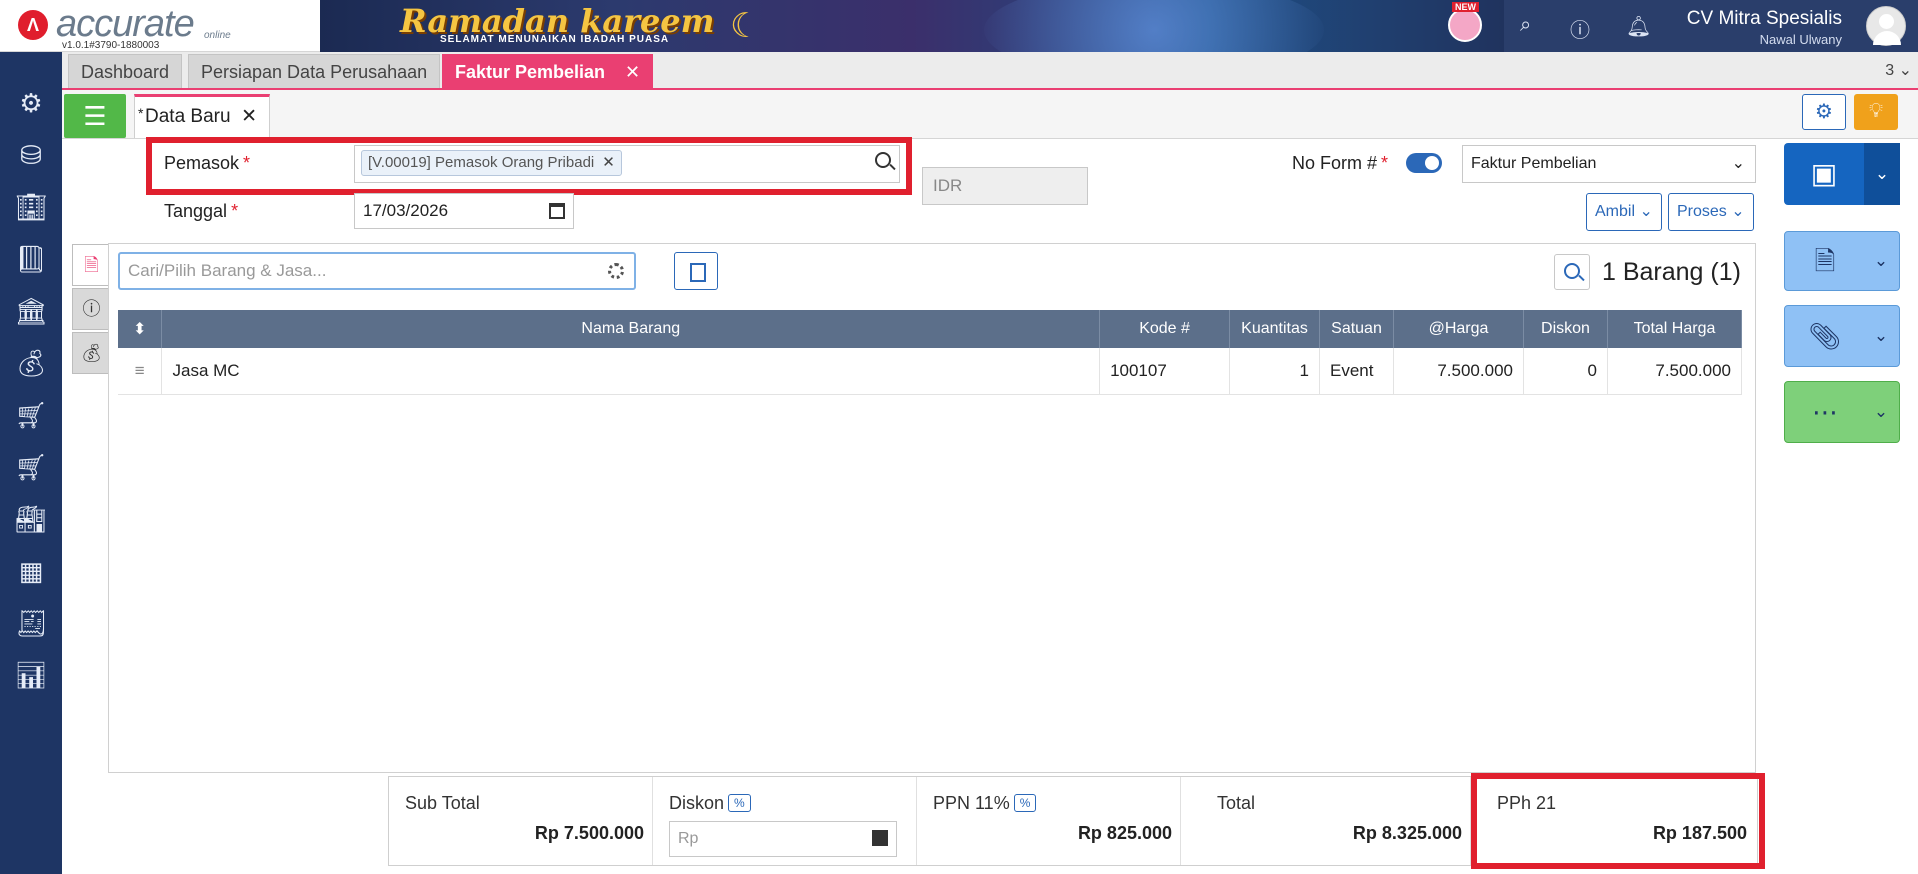 The height and width of the screenshot is (874, 1918). I want to click on company-building-icon: 🏢︎, so click(31, 207).